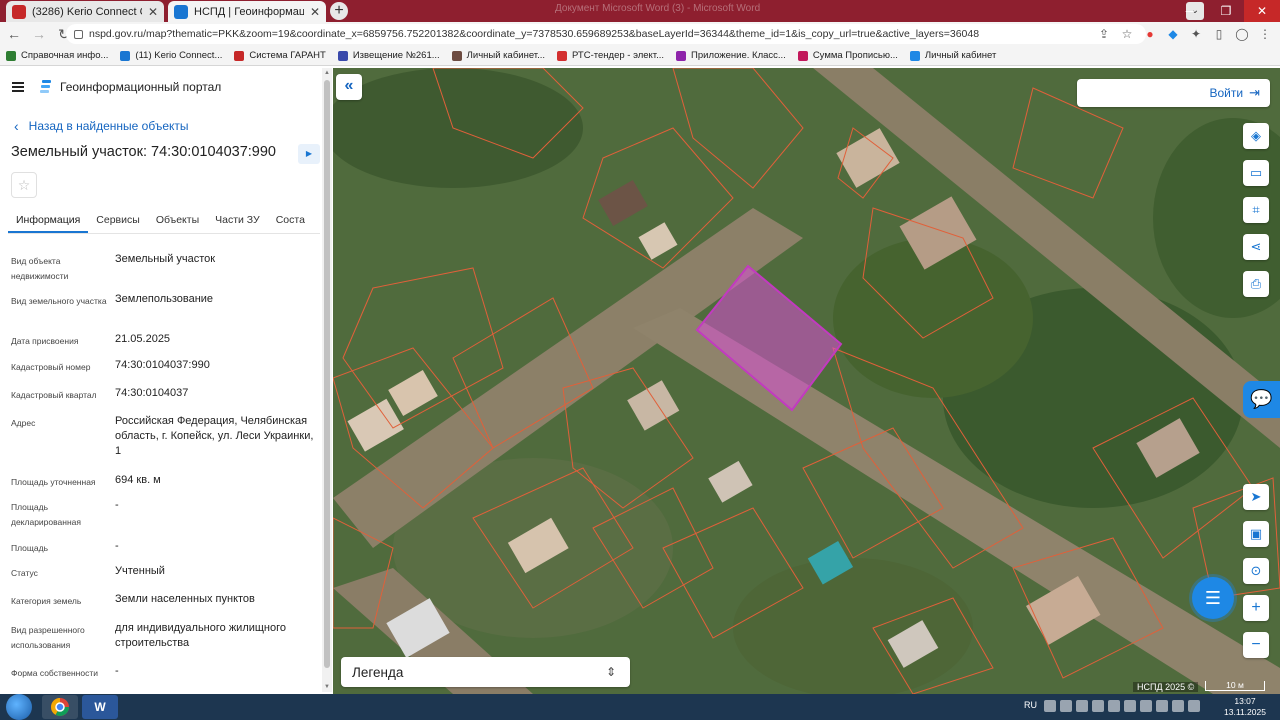 This screenshot has width=1280, height=725. What do you see at coordinates (1190, 11) in the screenshot?
I see `minimize-icon: ─` at bounding box center [1190, 11].